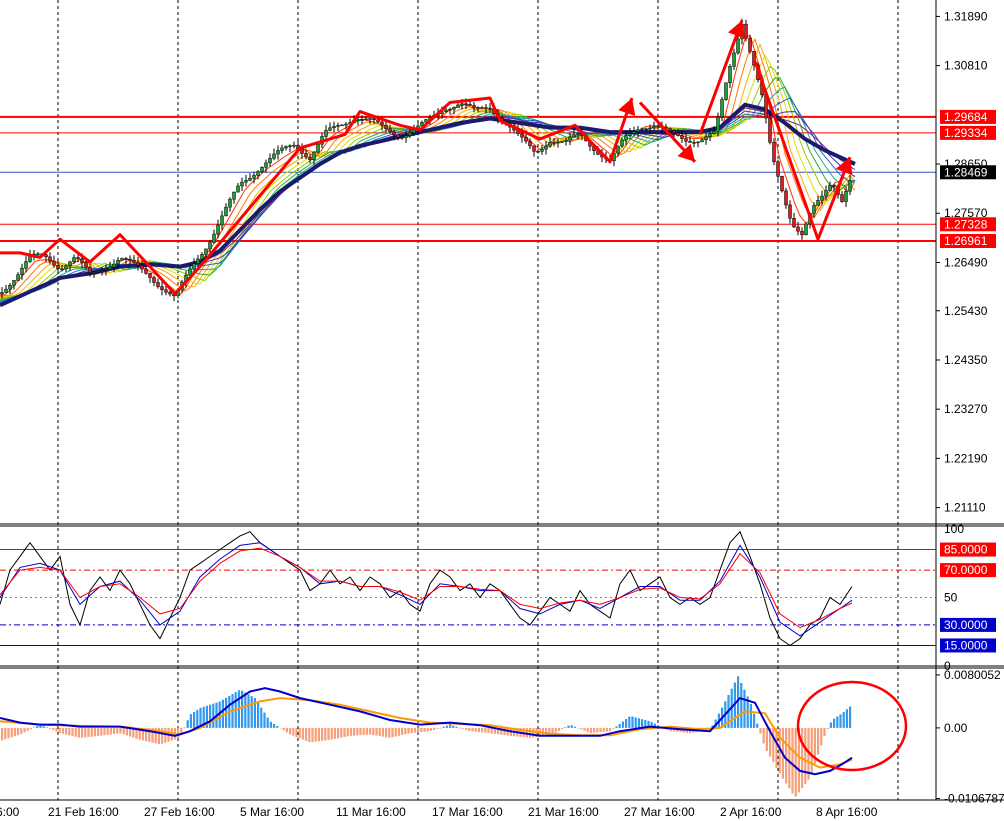 This screenshot has height=821, width=1004. I want to click on price-level-label: 1.29334, so click(966, 133).